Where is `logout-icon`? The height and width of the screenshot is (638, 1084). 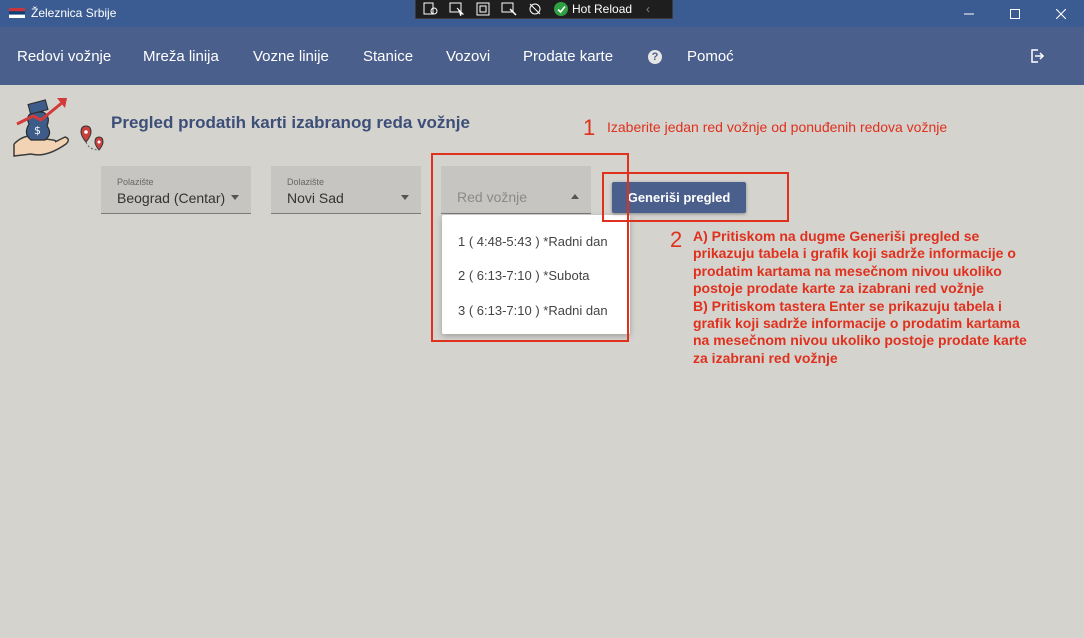
logout-icon is located at coordinates (1037, 56).